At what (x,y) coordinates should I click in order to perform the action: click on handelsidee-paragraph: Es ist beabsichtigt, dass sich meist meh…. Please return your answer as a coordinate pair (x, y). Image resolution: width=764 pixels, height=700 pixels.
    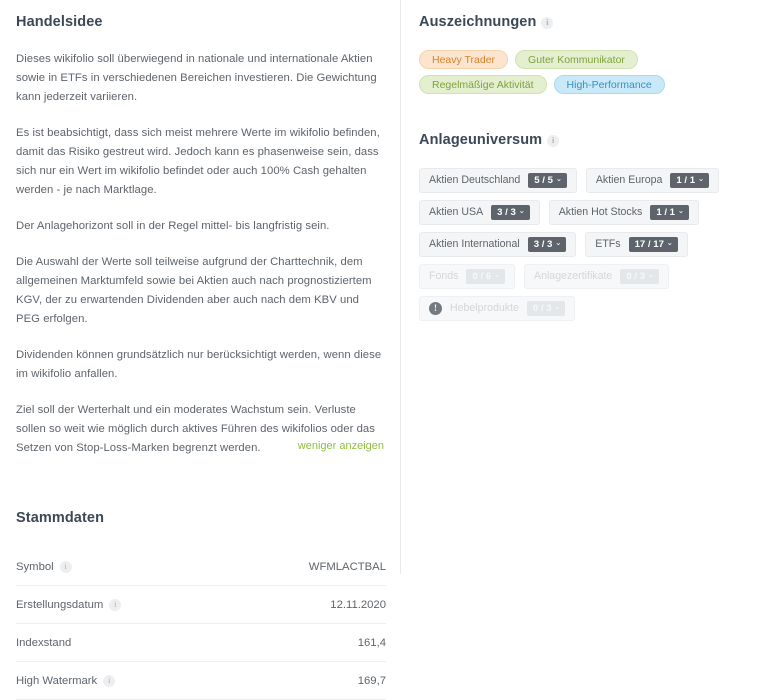
    Looking at the image, I should click on (198, 161).